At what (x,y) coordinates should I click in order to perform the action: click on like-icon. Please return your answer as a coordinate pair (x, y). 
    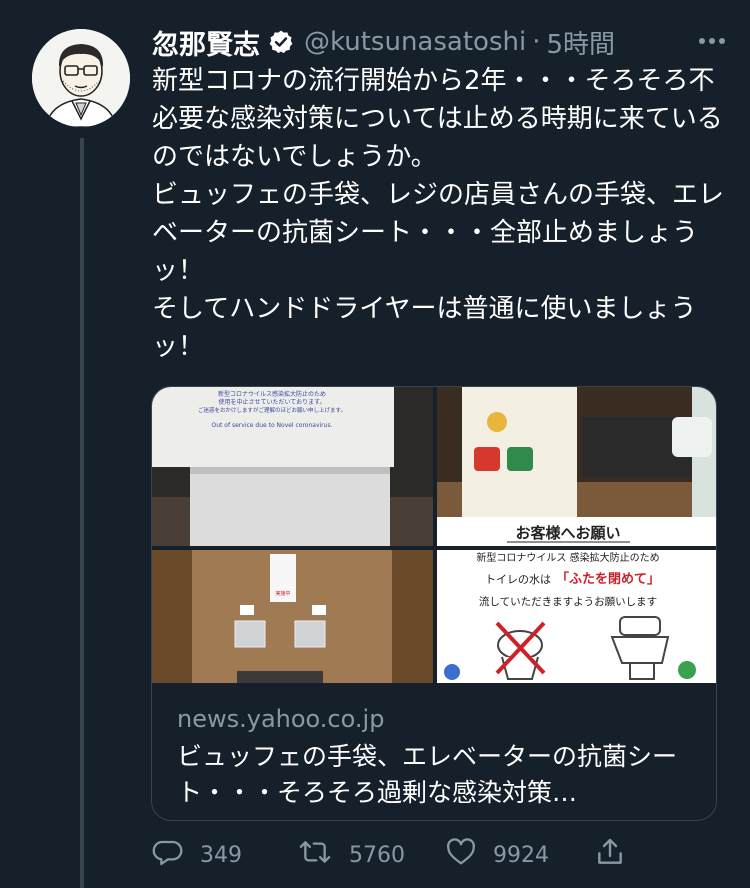
    Looking at the image, I should click on (469, 855).